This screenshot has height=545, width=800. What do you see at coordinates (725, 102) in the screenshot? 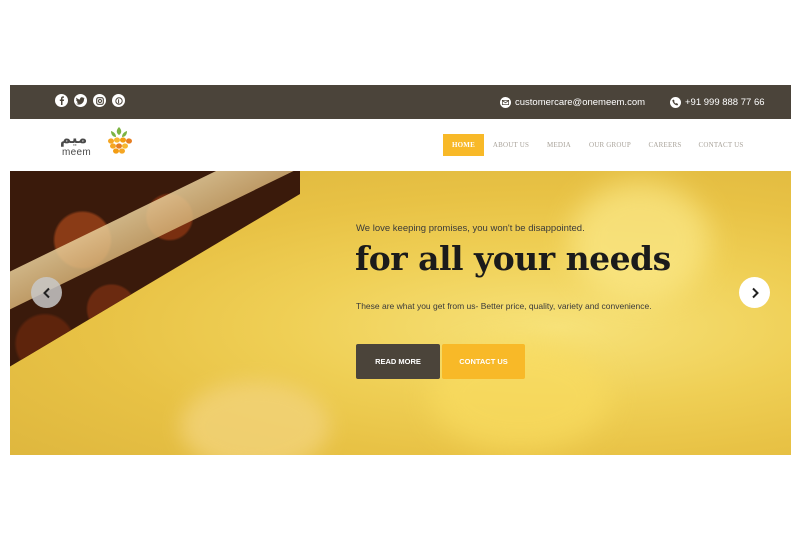
I see `phone-text: +91 999 888 77 66` at bounding box center [725, 102].